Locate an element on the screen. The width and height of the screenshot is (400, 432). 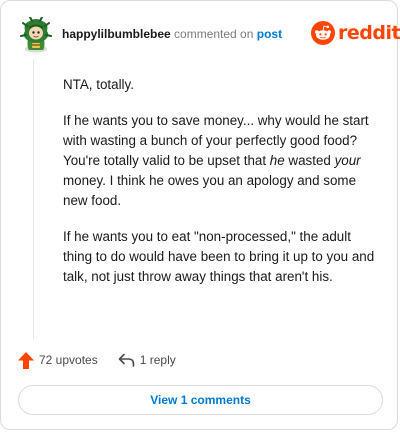
reply-button: 1 reply is located at coordinates (147, 360).